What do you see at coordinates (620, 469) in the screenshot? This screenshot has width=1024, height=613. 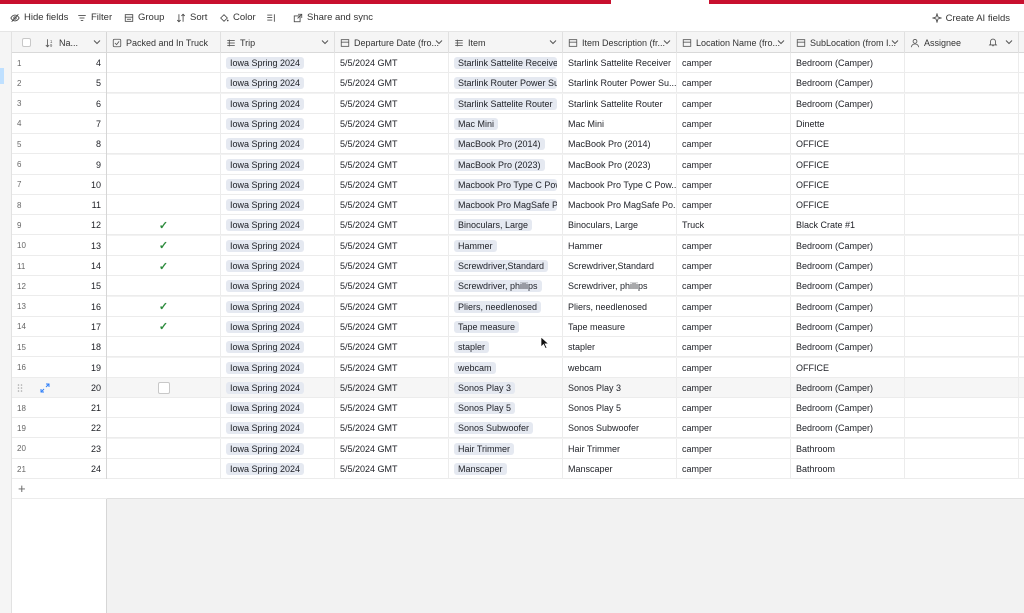 I see `item-description-cell: Manscaper` at bounding box center [620, 469].